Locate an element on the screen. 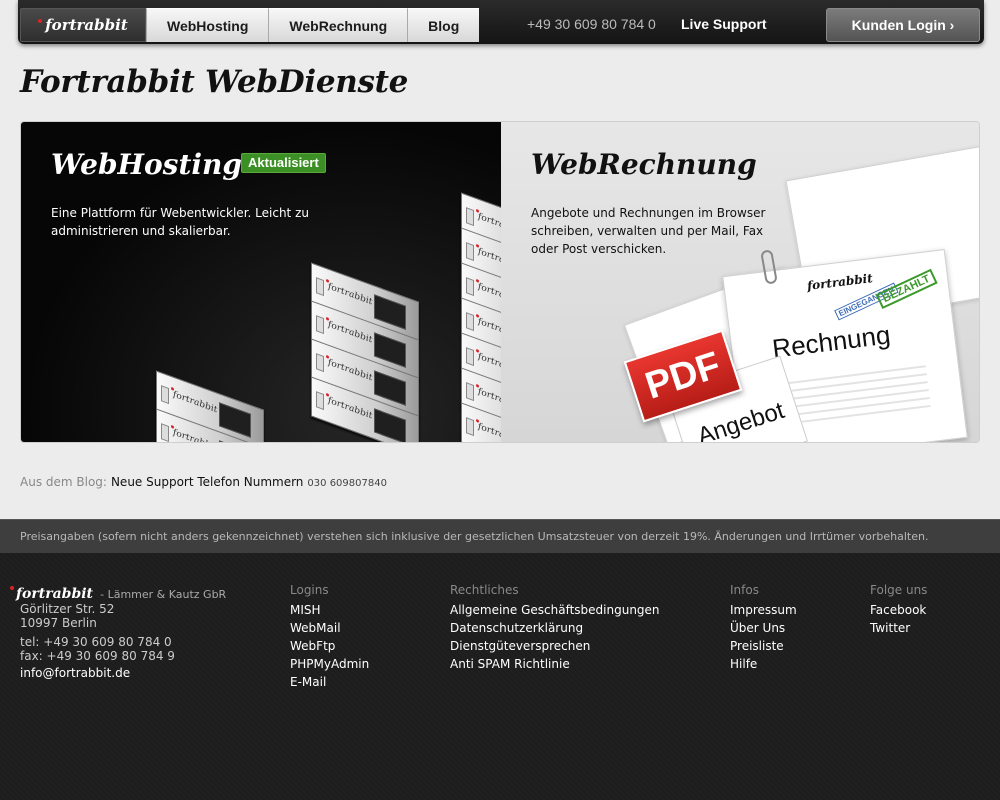 This screenshot has width=1000, height=800. blog-post-link: Neue Support Telefon Nummern is located at coordinates (207, 482).